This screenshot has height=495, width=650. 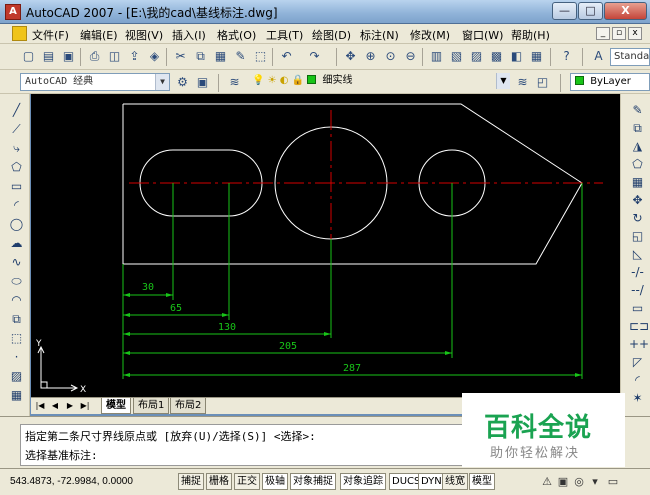 What do you see at coordinates (180, 56) in the screenshot?
I see `cut-icon: ✂` at bounding box center [180, 56].